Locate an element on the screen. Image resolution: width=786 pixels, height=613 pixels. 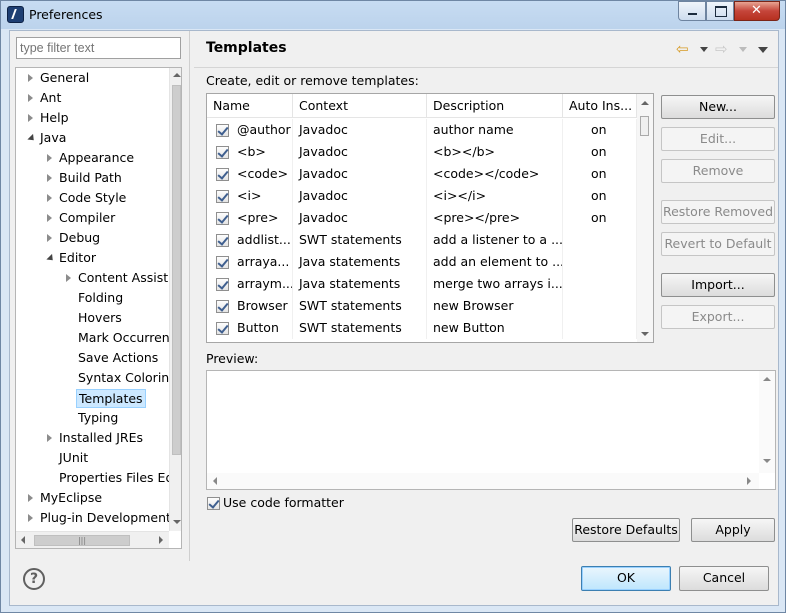
maximize-button is located at coordinates (720, 11).